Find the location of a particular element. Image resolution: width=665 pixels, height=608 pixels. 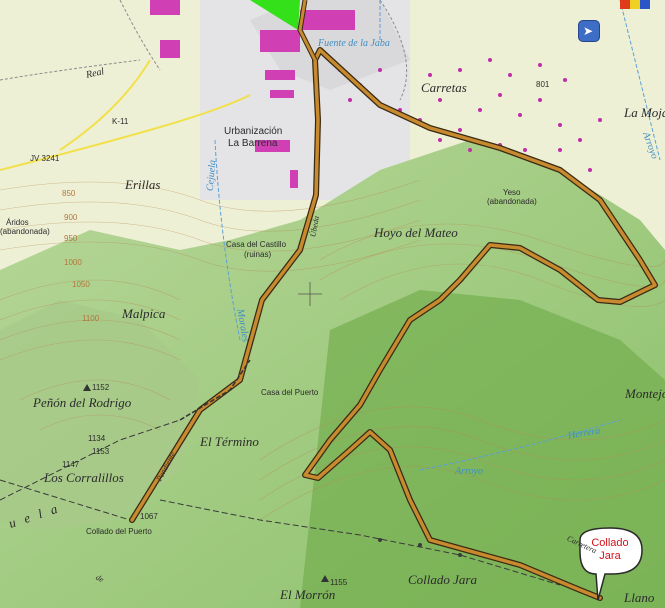

place-aridos: Áridos is located at coordinates (17, 222).